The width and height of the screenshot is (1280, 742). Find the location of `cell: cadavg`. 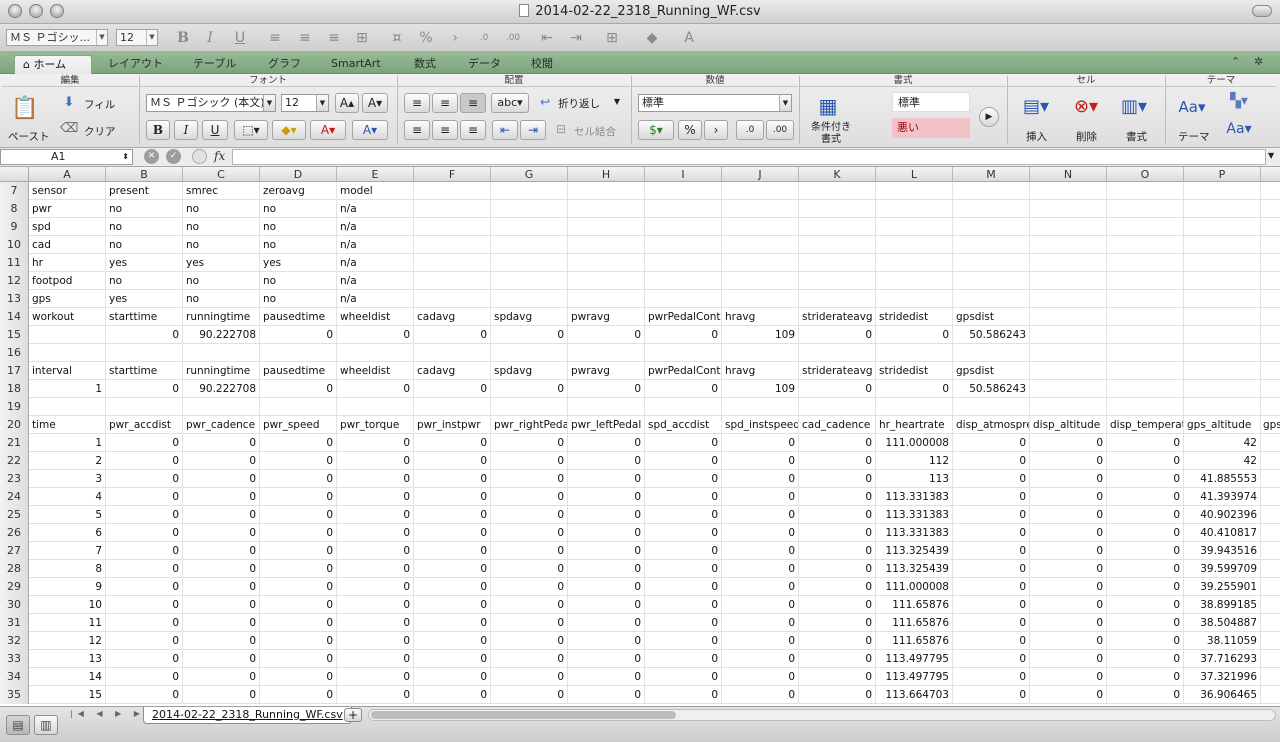

cell: cadavg is located at coordinates (452, 317).